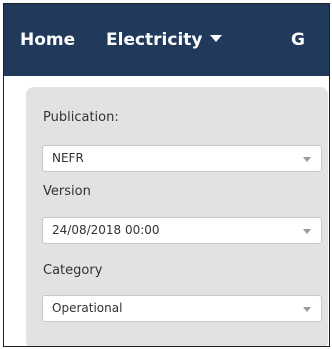 Image resolution: width=332 pixels, height=349 pixels. What do you see at coordinates (106, 230) in the screenshot?
I see `version-value: 24/08/2018 00:00` at bounding box center [106, 230].